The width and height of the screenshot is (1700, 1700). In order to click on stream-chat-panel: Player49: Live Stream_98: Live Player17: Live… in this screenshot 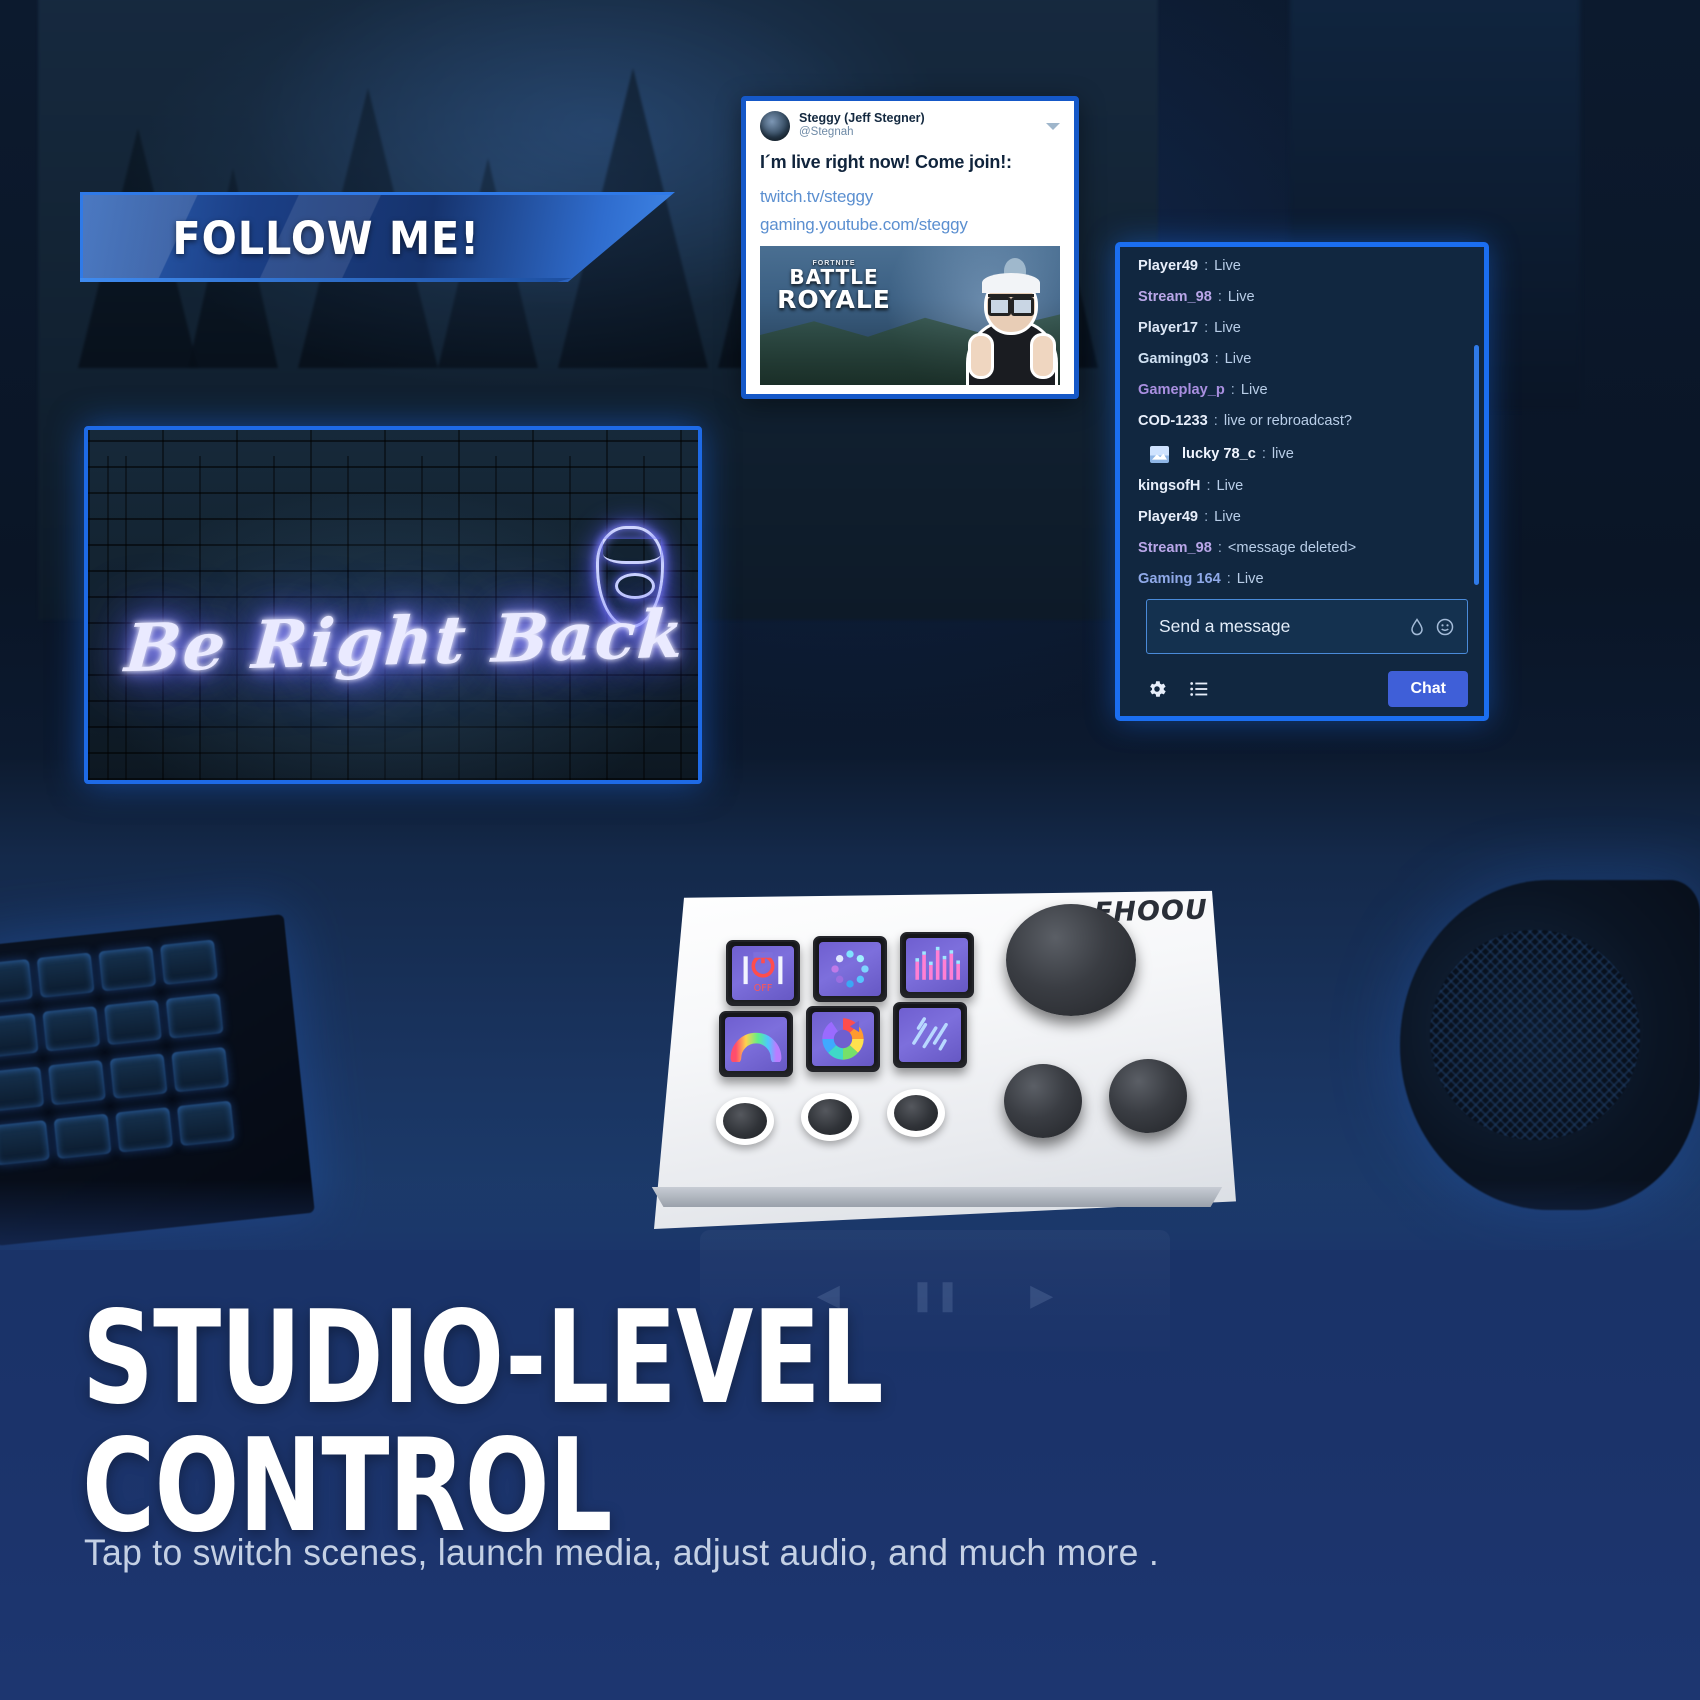, I will do `click(1302, 481)`.